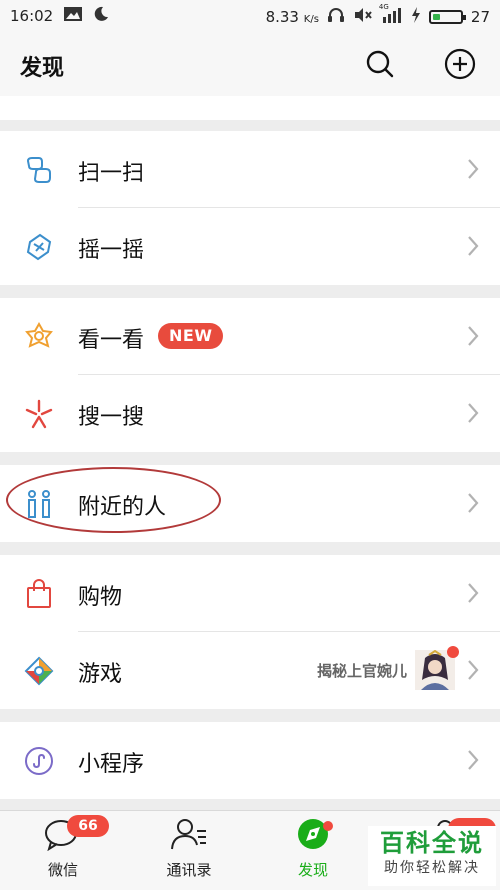  What do you see at coordinates (189, 834) in the screenshot?
I see `contacts-icon` at bounding box center [189, 834].